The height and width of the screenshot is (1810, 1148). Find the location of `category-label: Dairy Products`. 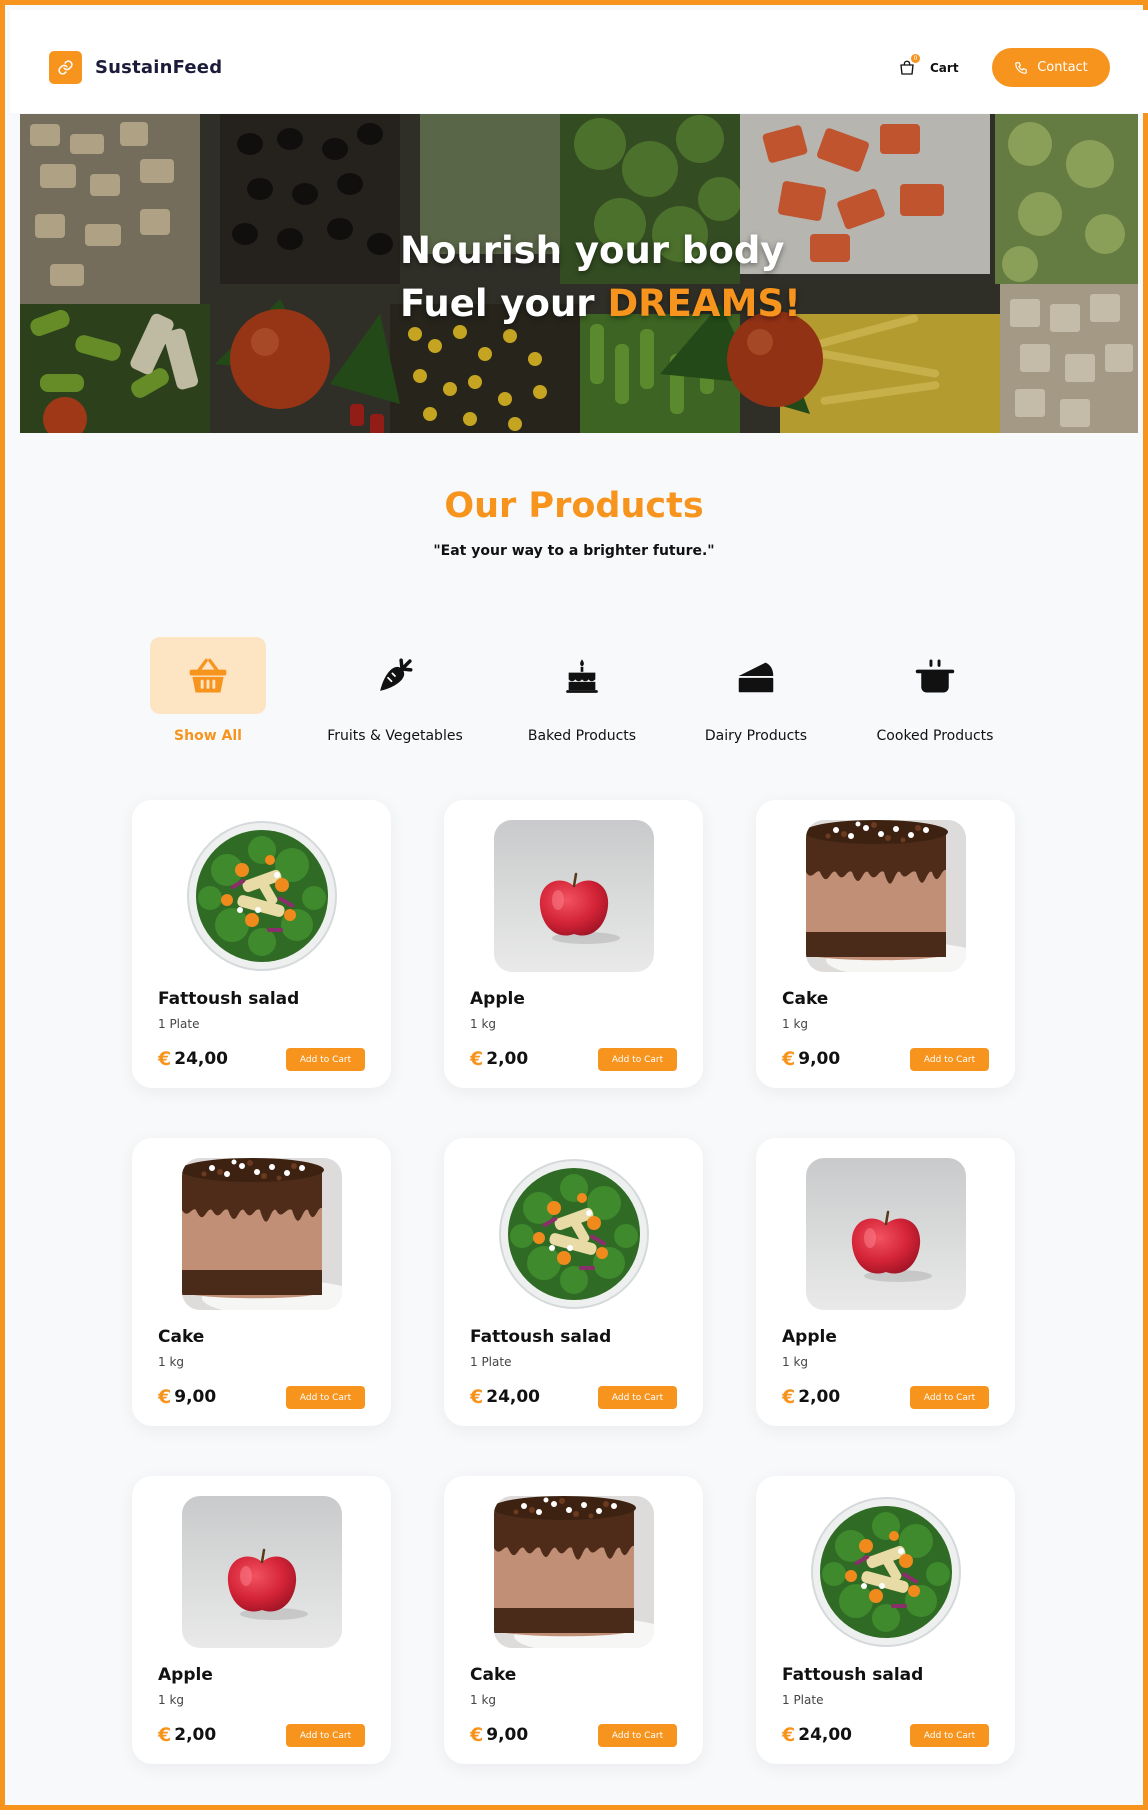

category-label: Dairy Products is located at coordinates (756, 736).